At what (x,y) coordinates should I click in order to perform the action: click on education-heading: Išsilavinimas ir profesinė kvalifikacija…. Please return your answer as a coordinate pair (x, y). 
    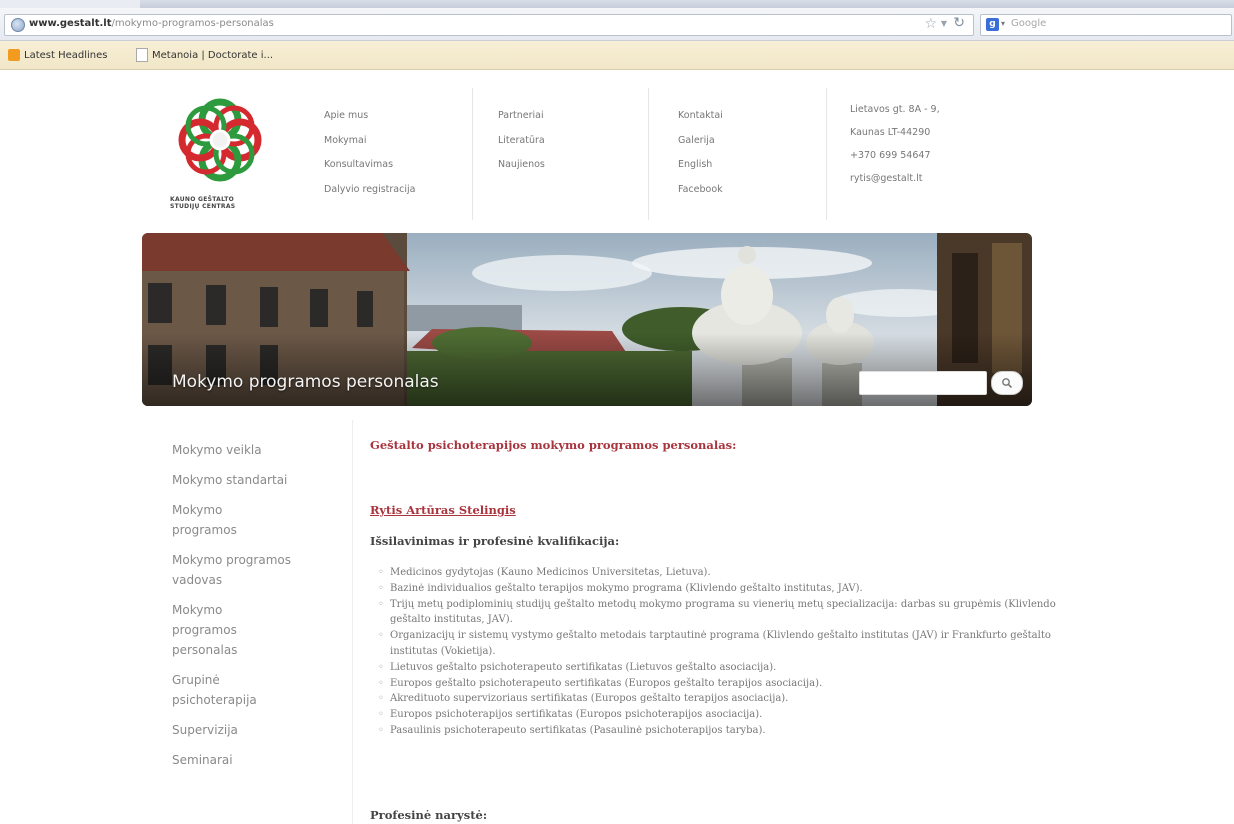
    Looking at the image, I should click on (495, 541).